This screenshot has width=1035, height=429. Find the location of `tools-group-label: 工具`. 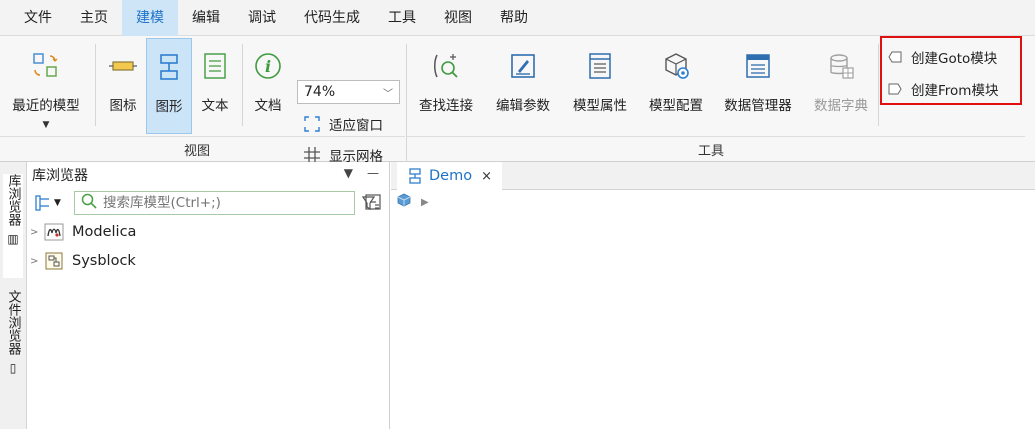

tools-group-label: 工具 is located at coordinates (711, 151).